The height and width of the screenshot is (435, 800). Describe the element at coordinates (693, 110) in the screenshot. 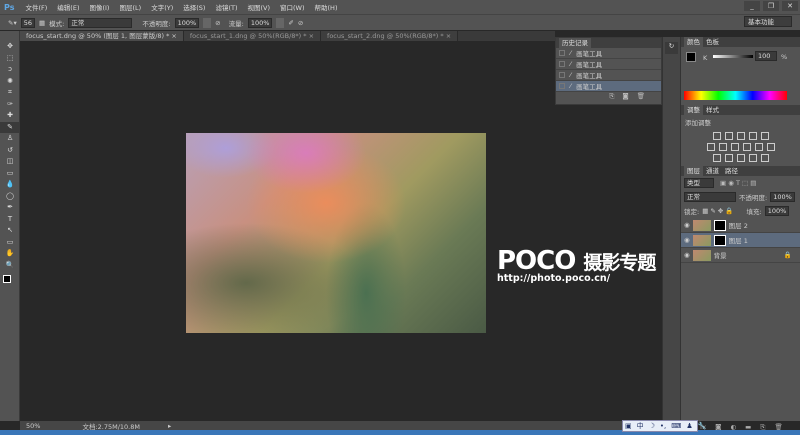

I see `tab-adjustments: 调整` at that location.